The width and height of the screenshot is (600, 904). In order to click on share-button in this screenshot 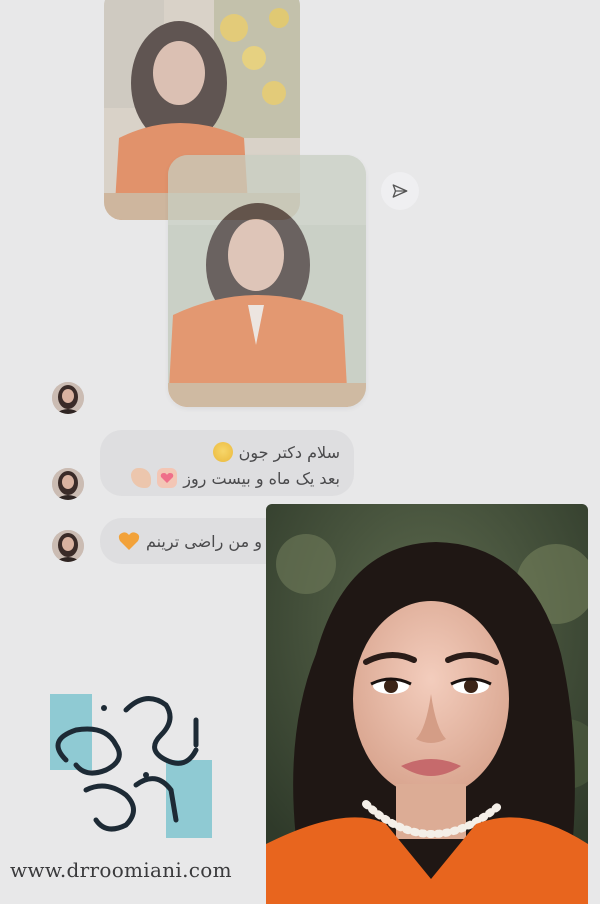, I will do `click(400, 191)`.